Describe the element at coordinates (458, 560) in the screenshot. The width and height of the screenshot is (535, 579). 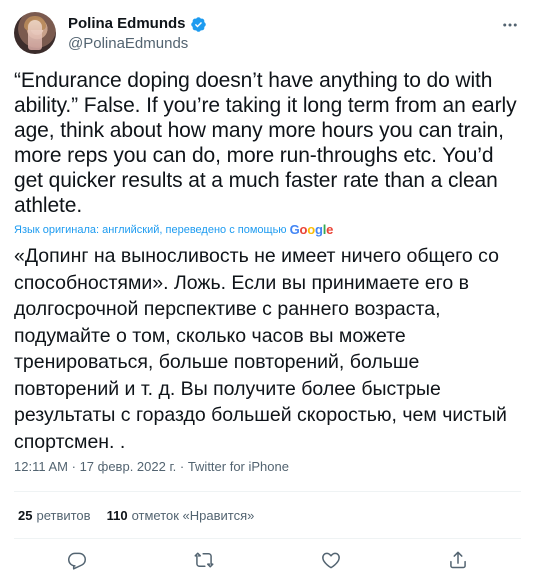
I see `share-icon` at that location.